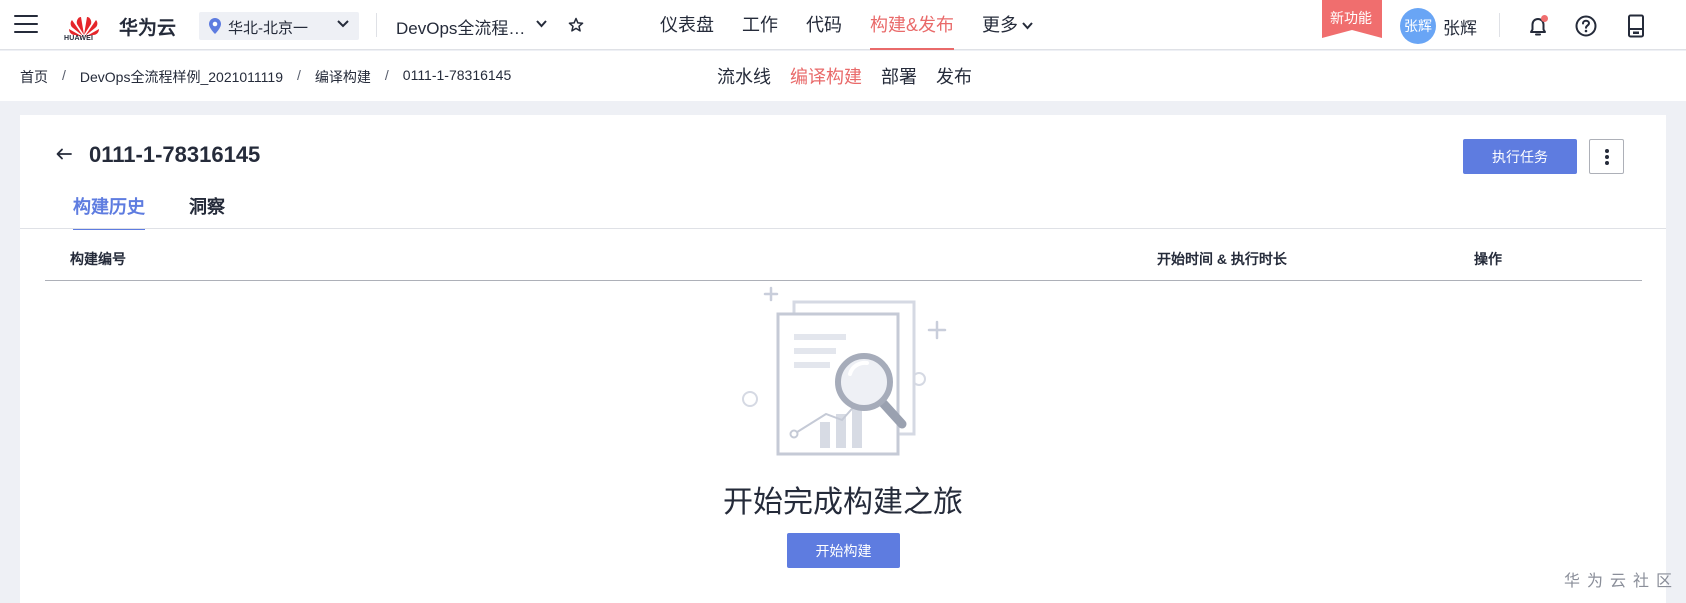 The width and height of the screenshot is (1686, 603). What do you see at coordinates (687, 25) in the screenshot?
I see `nav-item-dashboard: 仪表盘` at bounding box center [687, 25].